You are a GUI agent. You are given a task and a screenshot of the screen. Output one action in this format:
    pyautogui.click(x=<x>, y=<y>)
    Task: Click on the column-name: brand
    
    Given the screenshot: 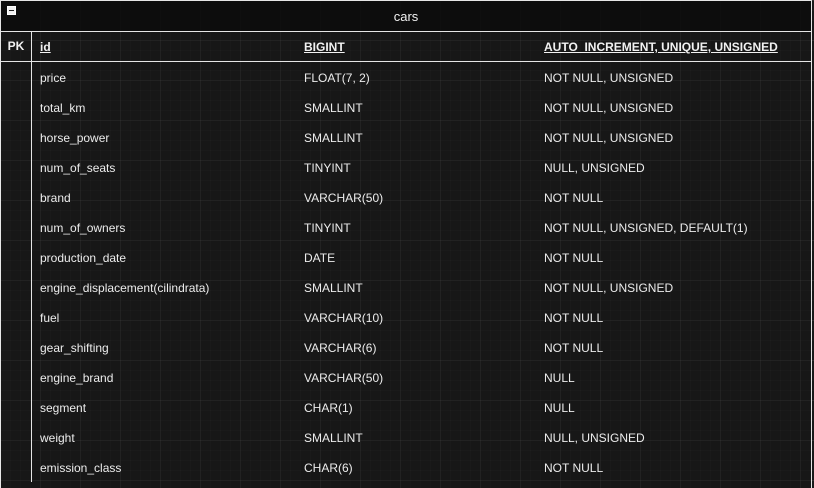 What is the action you would take?
    pyautogui.click(x=55, y=198)
    